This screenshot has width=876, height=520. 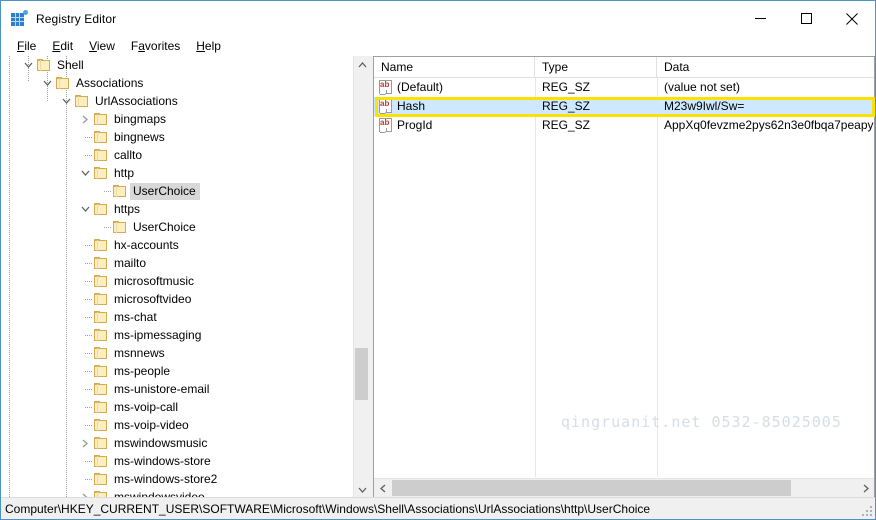 I want to click on column-header-data: Data, so click(x=765, y=67).